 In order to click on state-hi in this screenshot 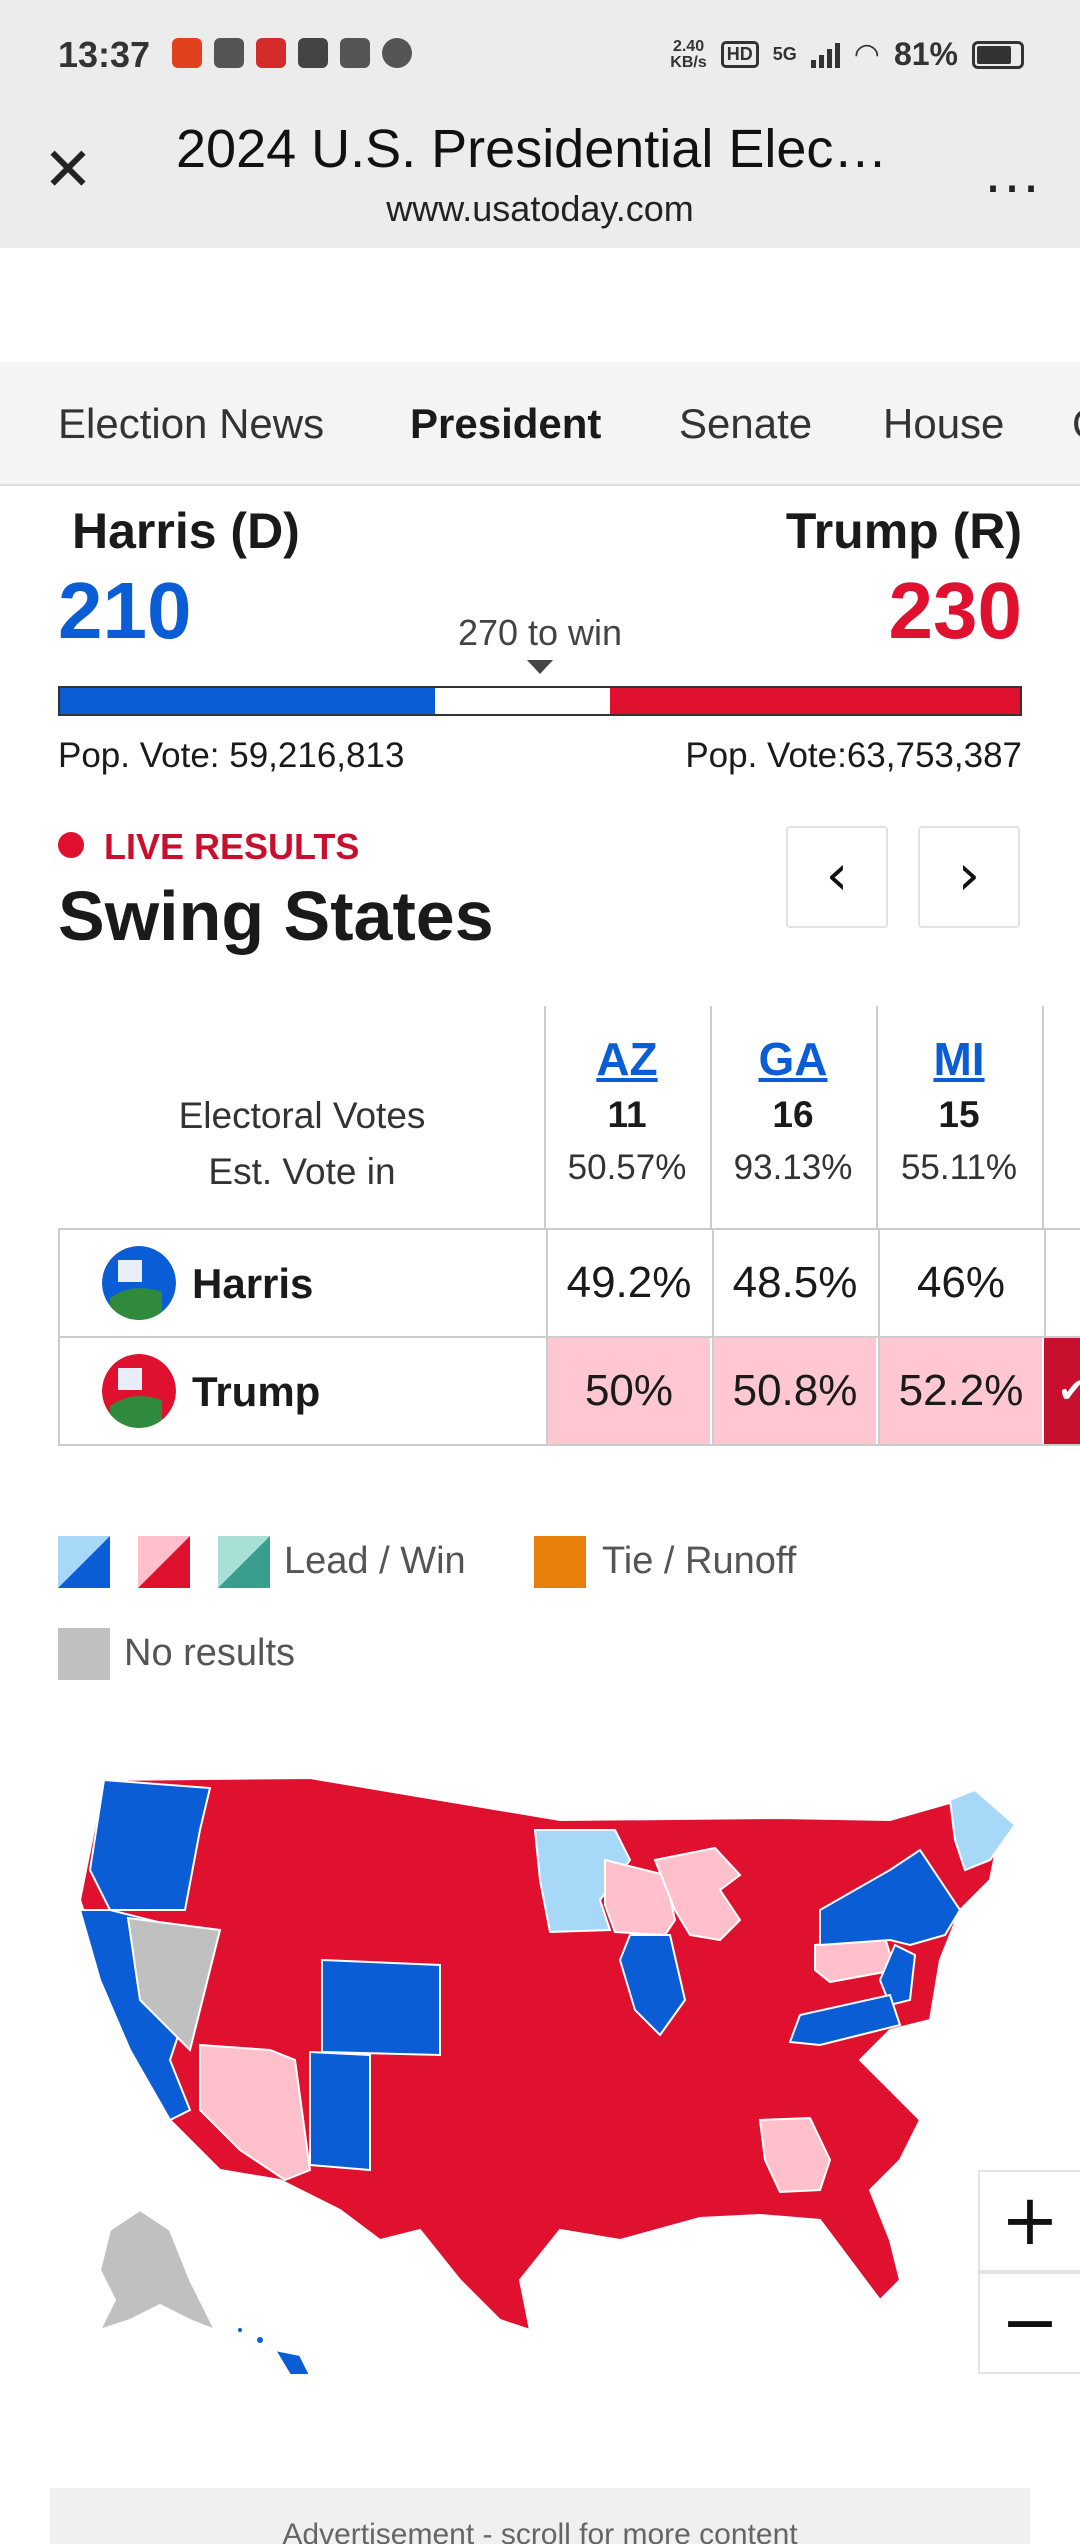, I will do `click(292, 2362)`.